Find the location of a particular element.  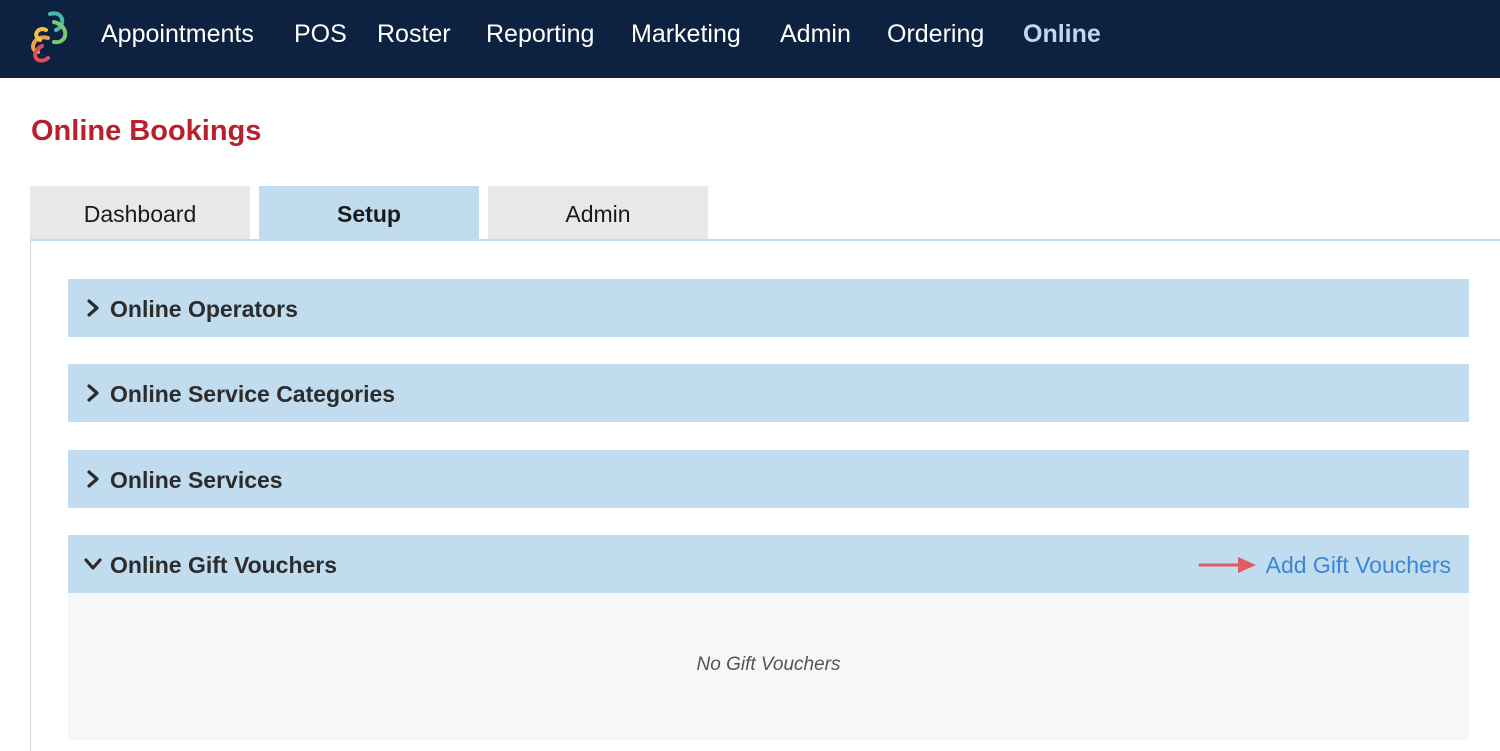

nav-marketing: Marketing is located at coordinates (686, 34).